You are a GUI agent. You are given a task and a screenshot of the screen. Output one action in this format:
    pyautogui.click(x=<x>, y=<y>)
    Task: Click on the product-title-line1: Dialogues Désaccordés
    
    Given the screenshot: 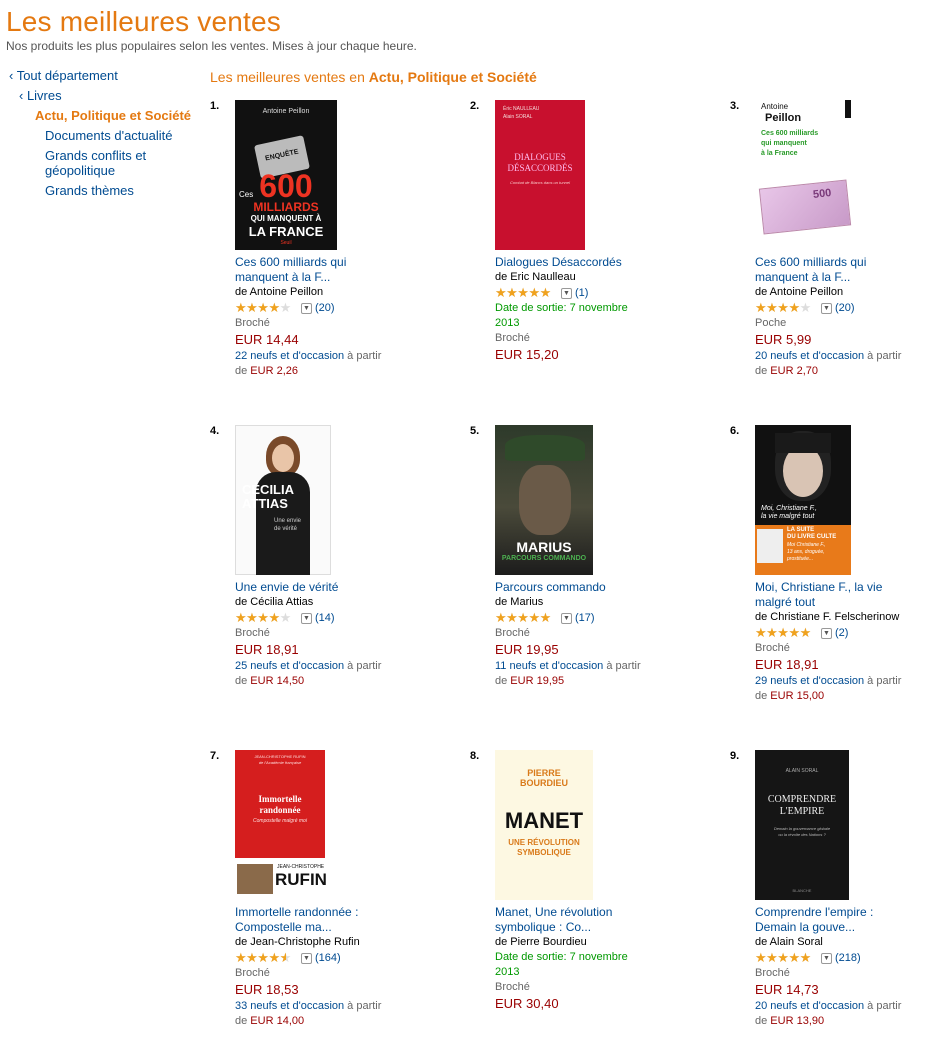 What is the action you would take?
    pyautogui.click(x=558, y=262)
    